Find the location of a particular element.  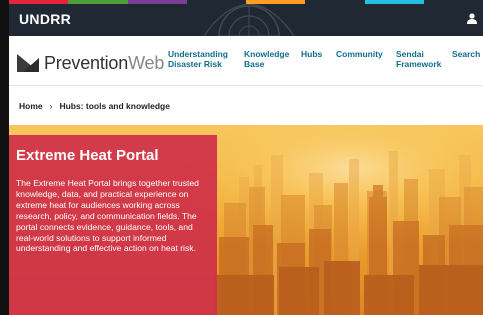

undrr-topbar: UNDRR is located at coordinates (246, 18).